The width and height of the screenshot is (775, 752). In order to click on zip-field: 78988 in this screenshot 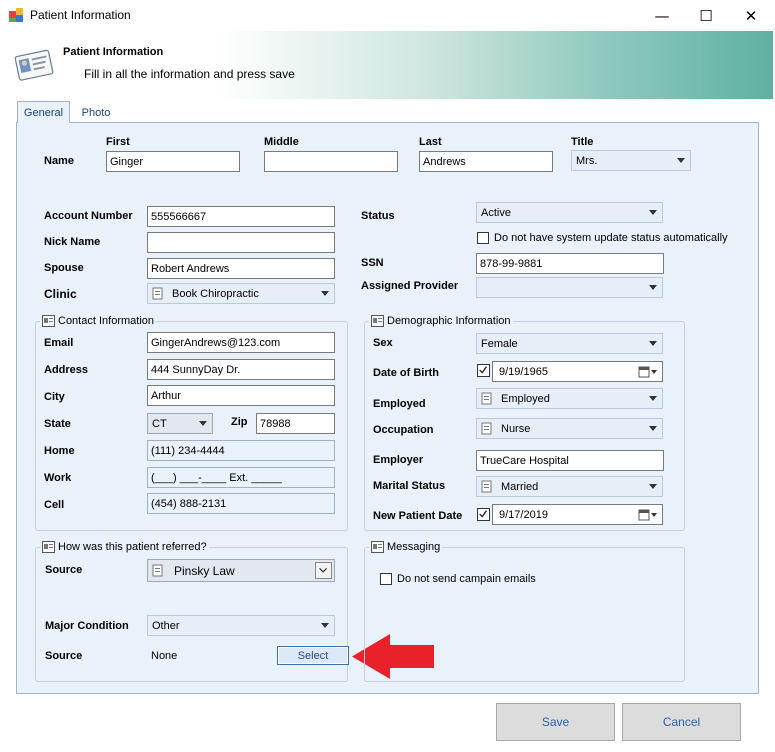, I will do `click(295, 423)`.